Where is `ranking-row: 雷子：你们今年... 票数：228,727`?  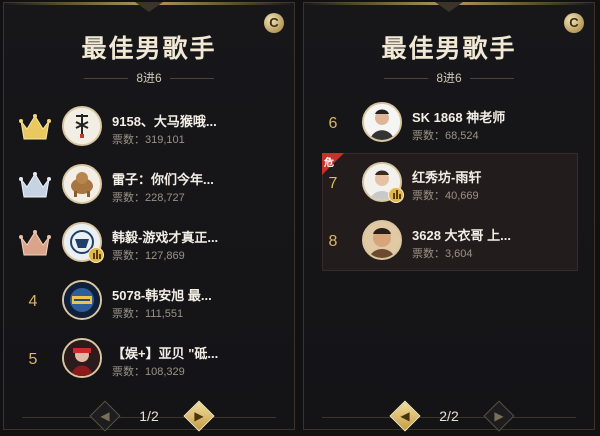 ranking-row: 雷子：你们今年... 票数：228,727 is located at coordinates (149, 186).